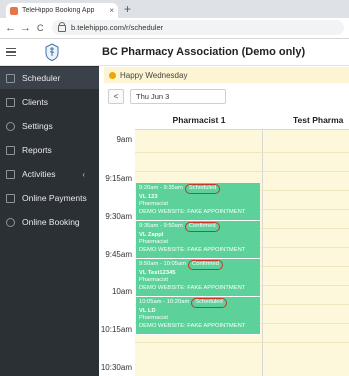 This screenshot has width=349, height=376. What do you see at coordinates (11, 52) in the screenshot?
I see `hamburger-menu-icon` at bounding box center [11, 52].